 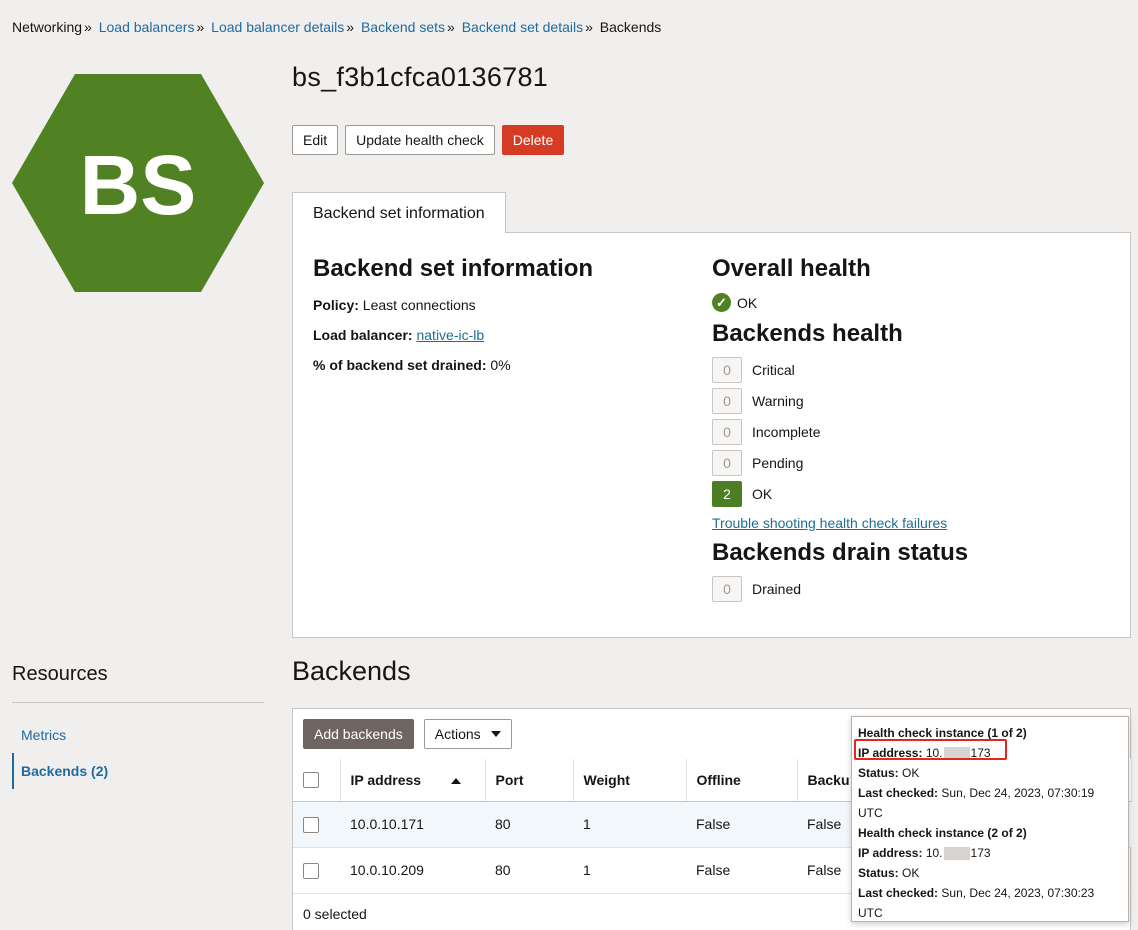 I want to click on column-ip-address-label: IP address, so click(x=386, y=779).